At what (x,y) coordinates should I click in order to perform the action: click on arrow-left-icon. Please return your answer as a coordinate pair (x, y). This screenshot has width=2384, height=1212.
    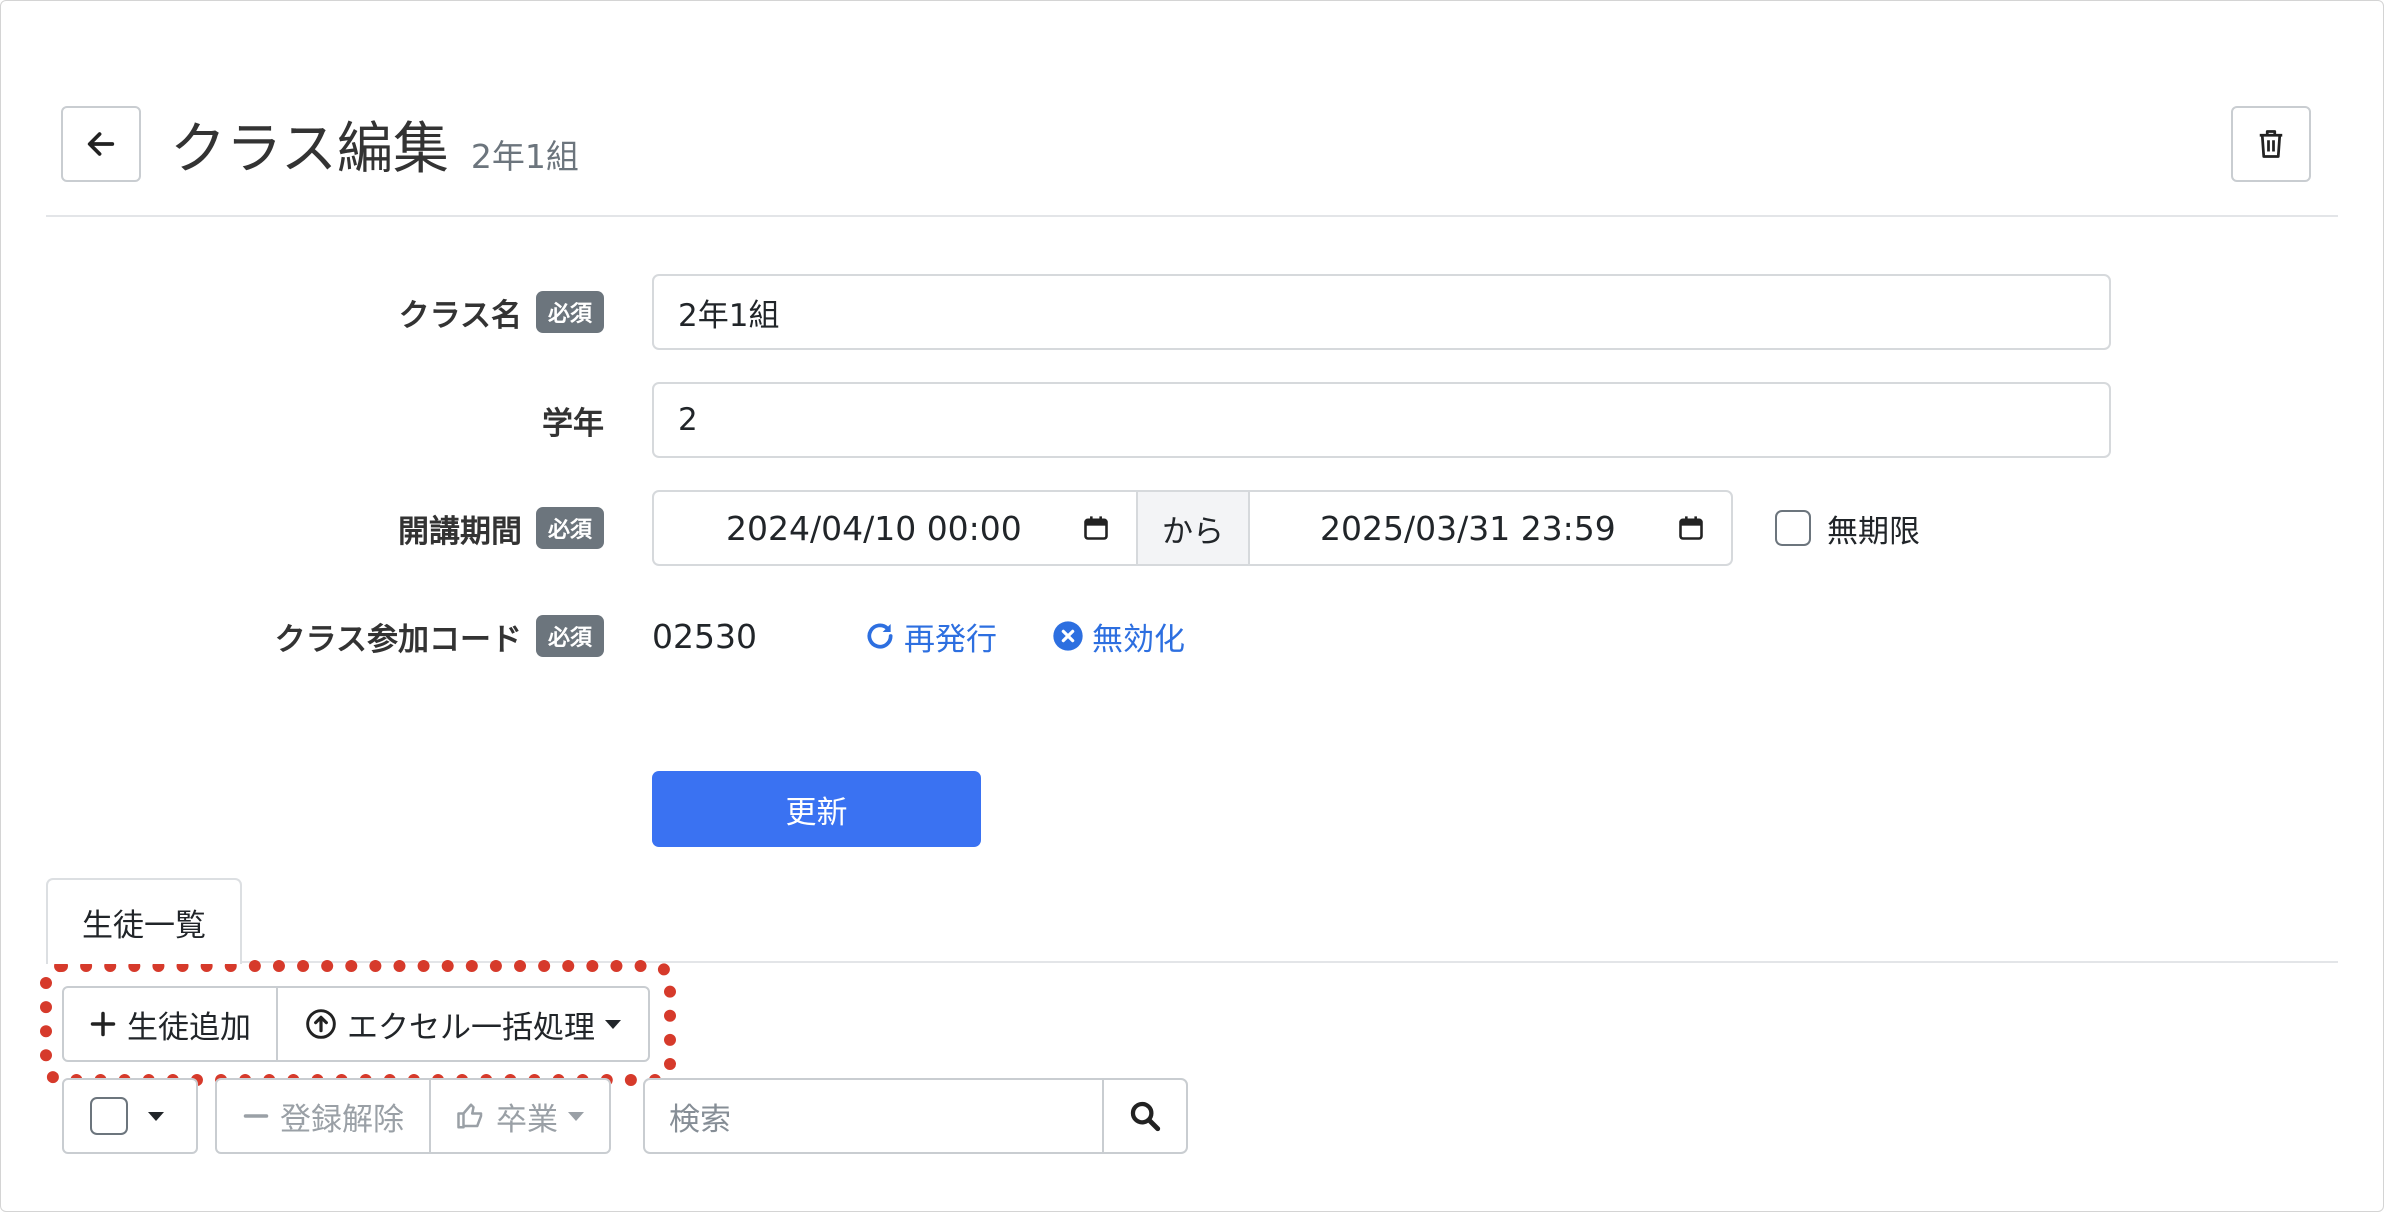
    Looking at the image, I should click on (101, 144).